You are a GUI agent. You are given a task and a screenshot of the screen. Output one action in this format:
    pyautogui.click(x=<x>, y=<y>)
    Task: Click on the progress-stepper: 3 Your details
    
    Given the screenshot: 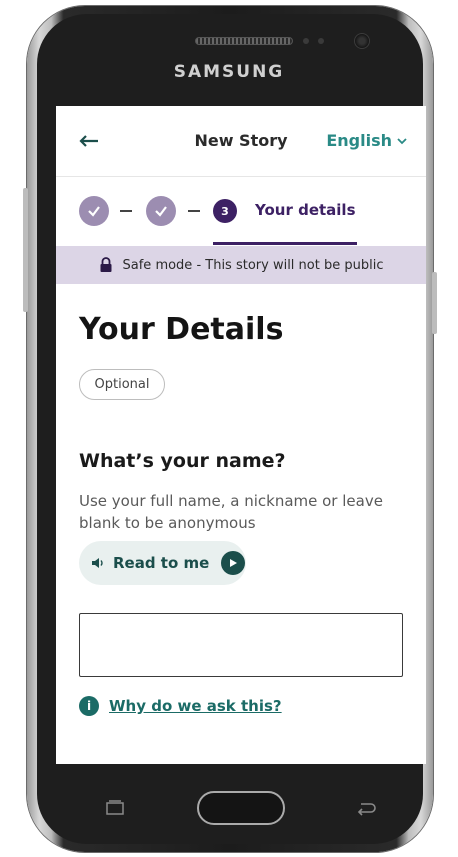 What is the action you would take?
    pyautogui.click(x=241, y=211)
    